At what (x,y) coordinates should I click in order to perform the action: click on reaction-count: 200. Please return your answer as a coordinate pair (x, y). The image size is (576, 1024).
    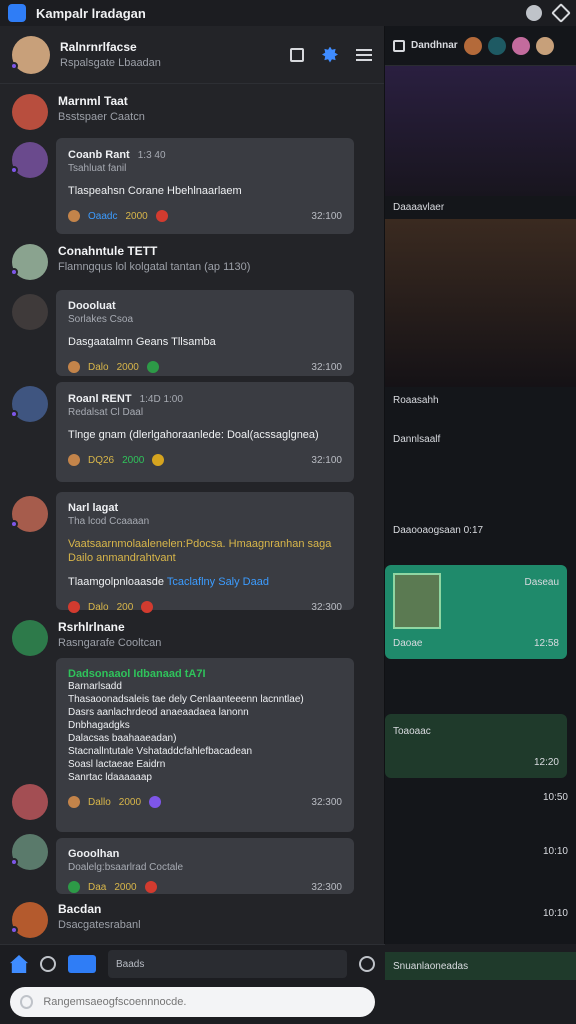
    Looking at the image, I should click on (125, 607).